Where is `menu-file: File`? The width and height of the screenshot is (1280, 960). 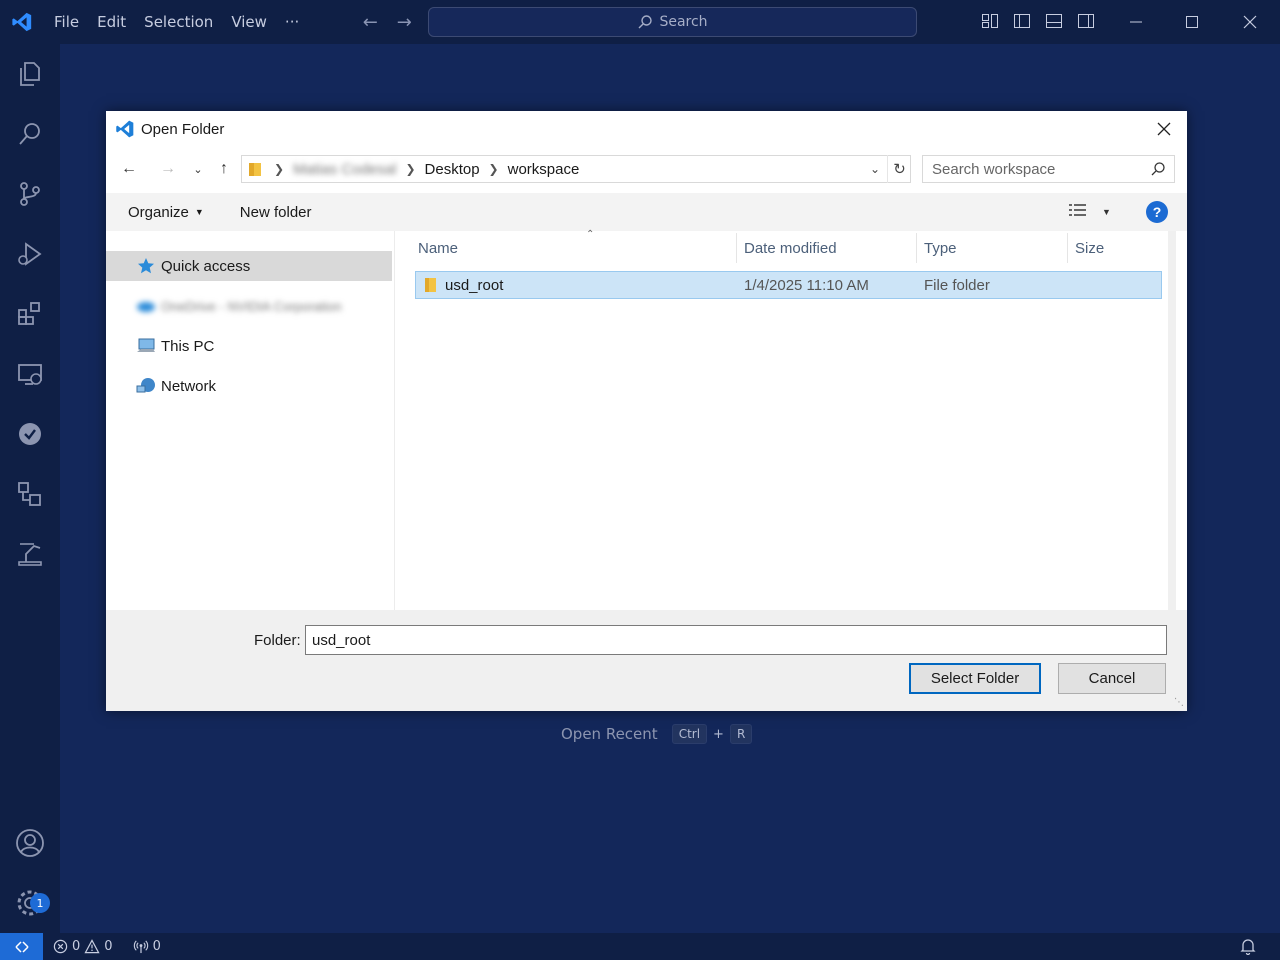
menu-file: File is located at coordinates (66, 22).